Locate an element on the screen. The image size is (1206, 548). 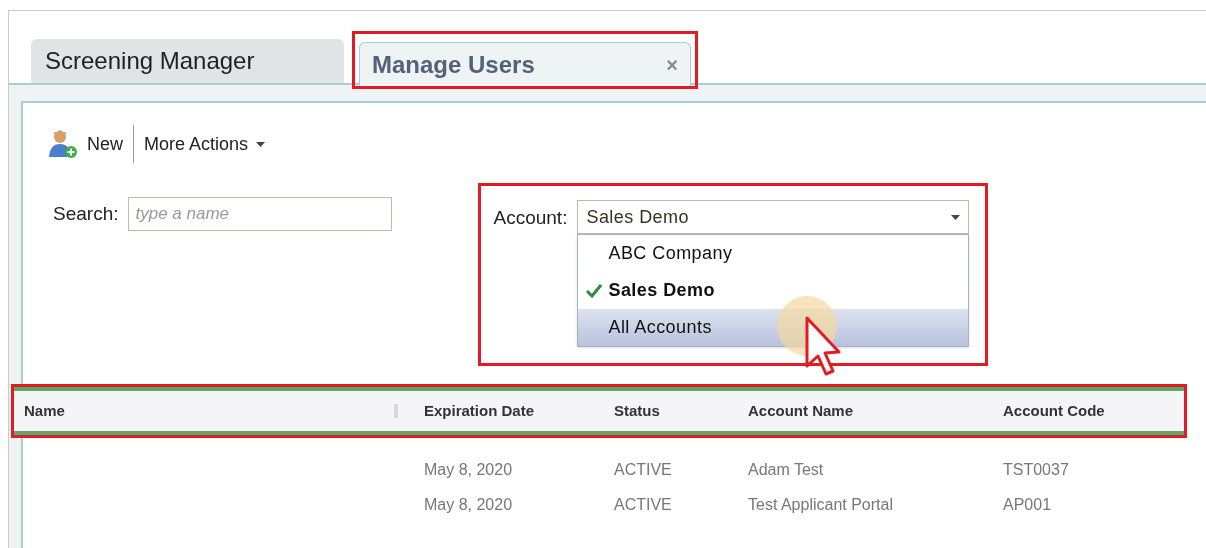
table-cell-text: AP001 is located at coordinates (1028, 504).